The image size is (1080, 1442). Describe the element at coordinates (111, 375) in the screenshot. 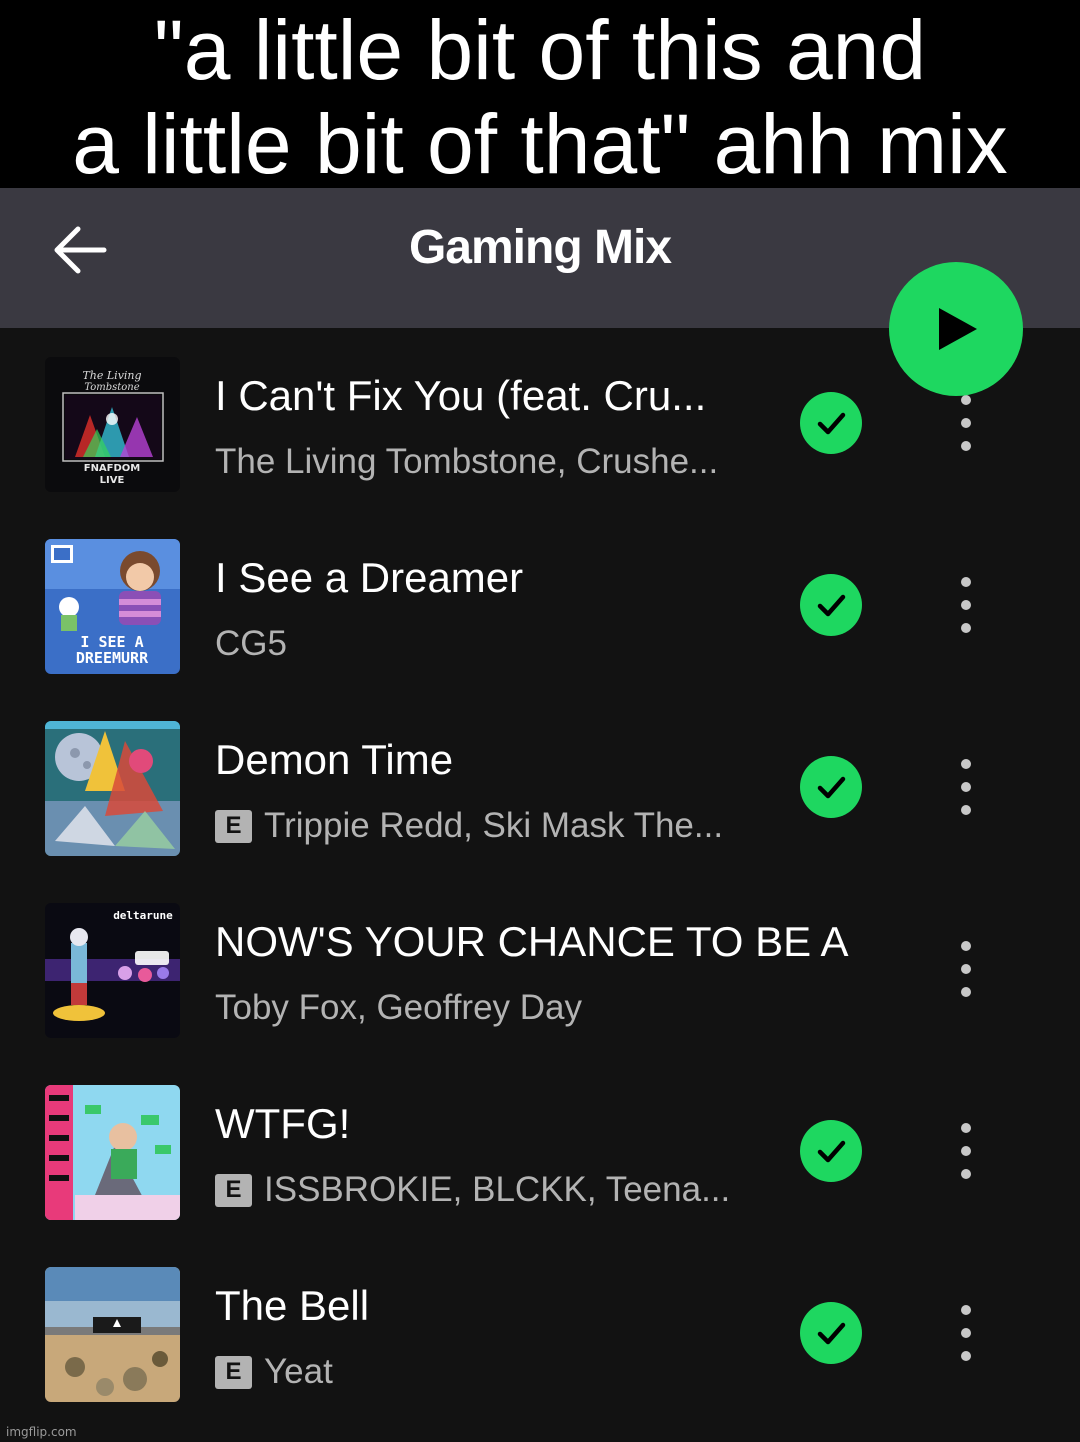

I see `svg-text: The Living` at that location.